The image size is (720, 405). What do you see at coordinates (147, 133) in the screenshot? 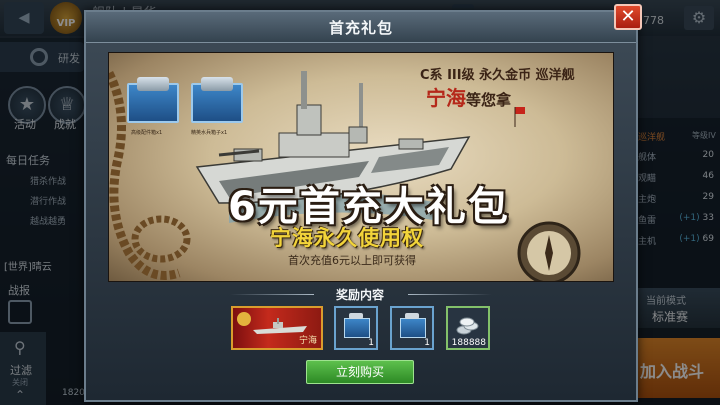
I see `banner-item-label: 高级配件箱x1` at bounding box center [147, 133].